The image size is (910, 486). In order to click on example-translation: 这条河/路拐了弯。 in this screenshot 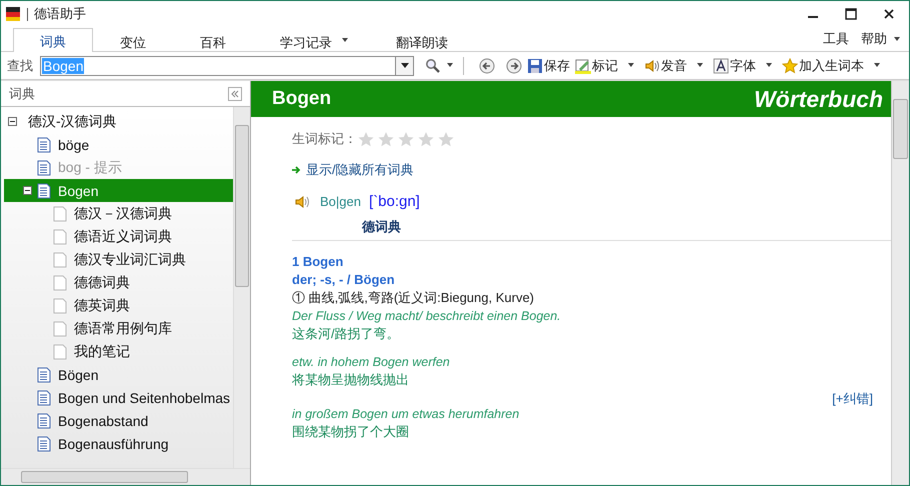, I will do `click(346, 333)`.